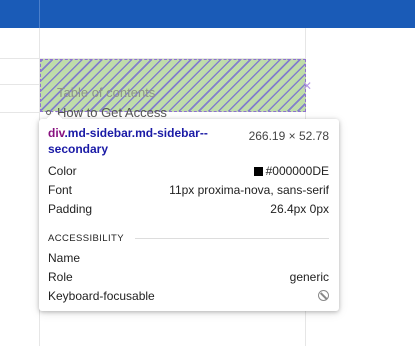 The image size is (415, 346). I want to click on name-row: Name, so click(188, 260).